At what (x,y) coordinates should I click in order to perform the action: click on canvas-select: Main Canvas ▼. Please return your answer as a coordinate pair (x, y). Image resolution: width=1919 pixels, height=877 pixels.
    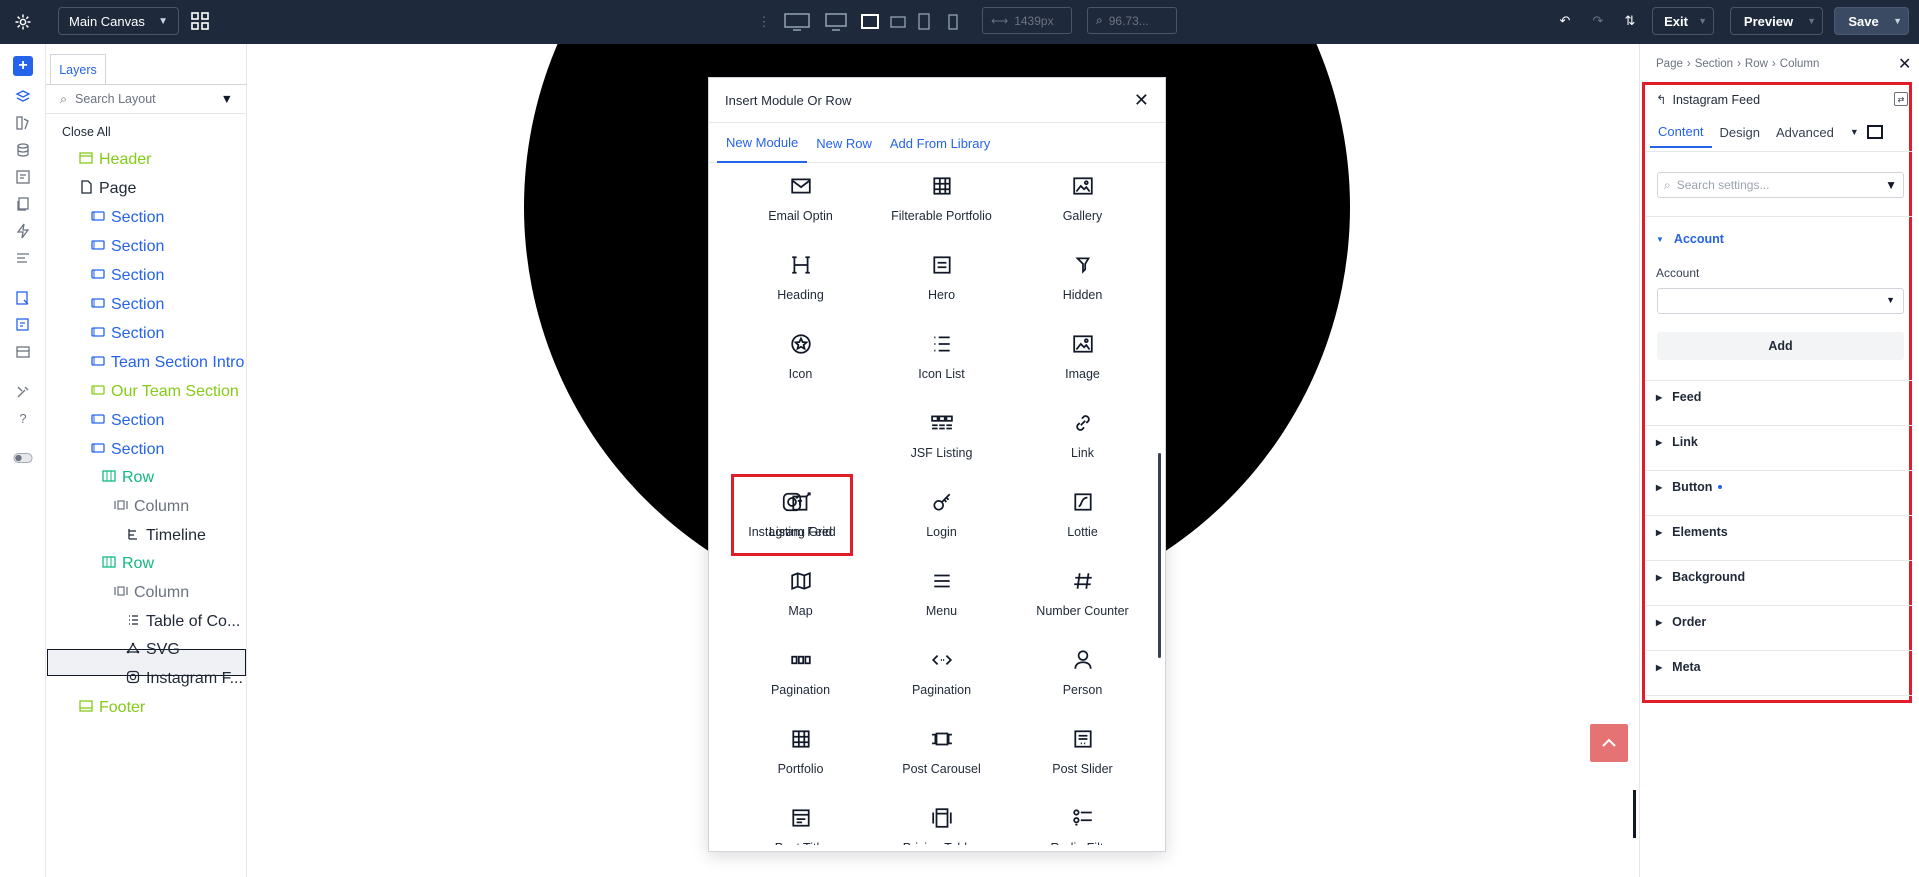
    Looking at the image, I should click on (118, 21).